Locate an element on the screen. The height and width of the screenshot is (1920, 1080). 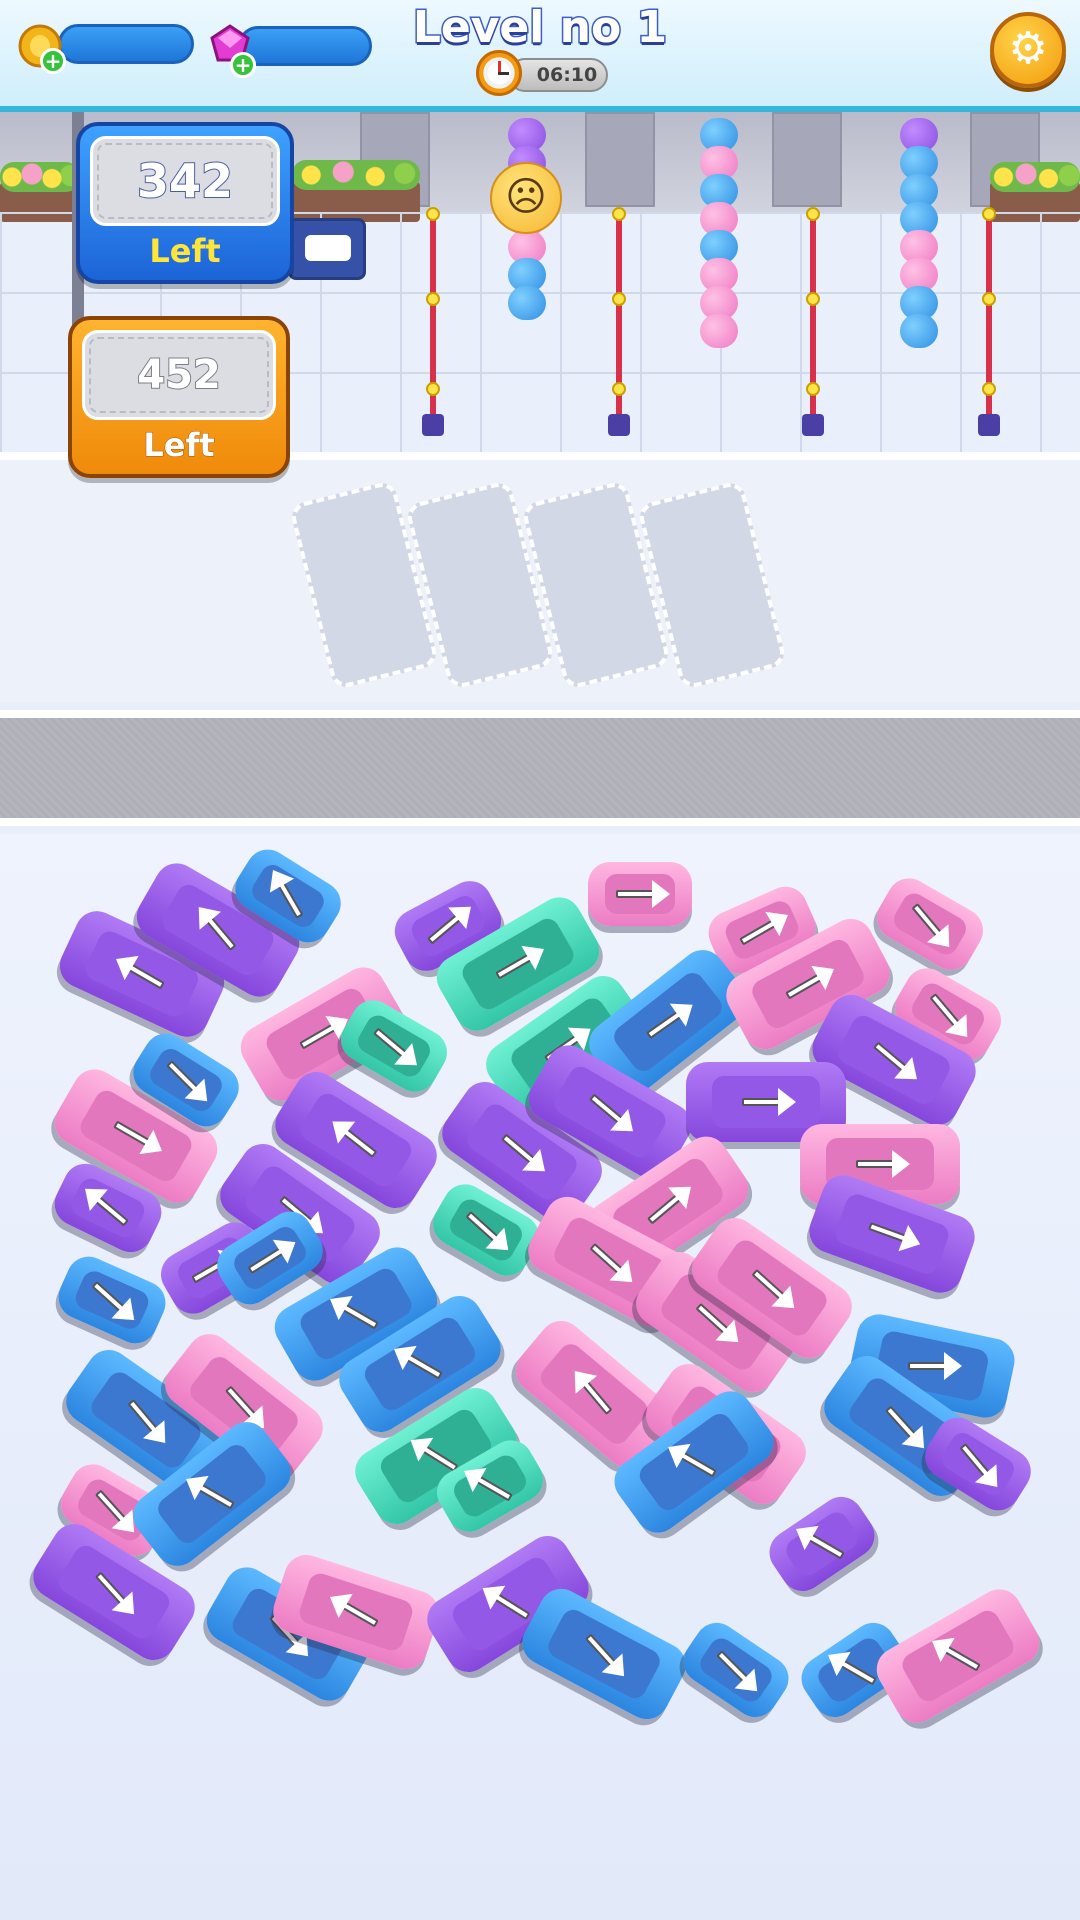
vehicles-left-label: Left is located at coordinates (185, 251).